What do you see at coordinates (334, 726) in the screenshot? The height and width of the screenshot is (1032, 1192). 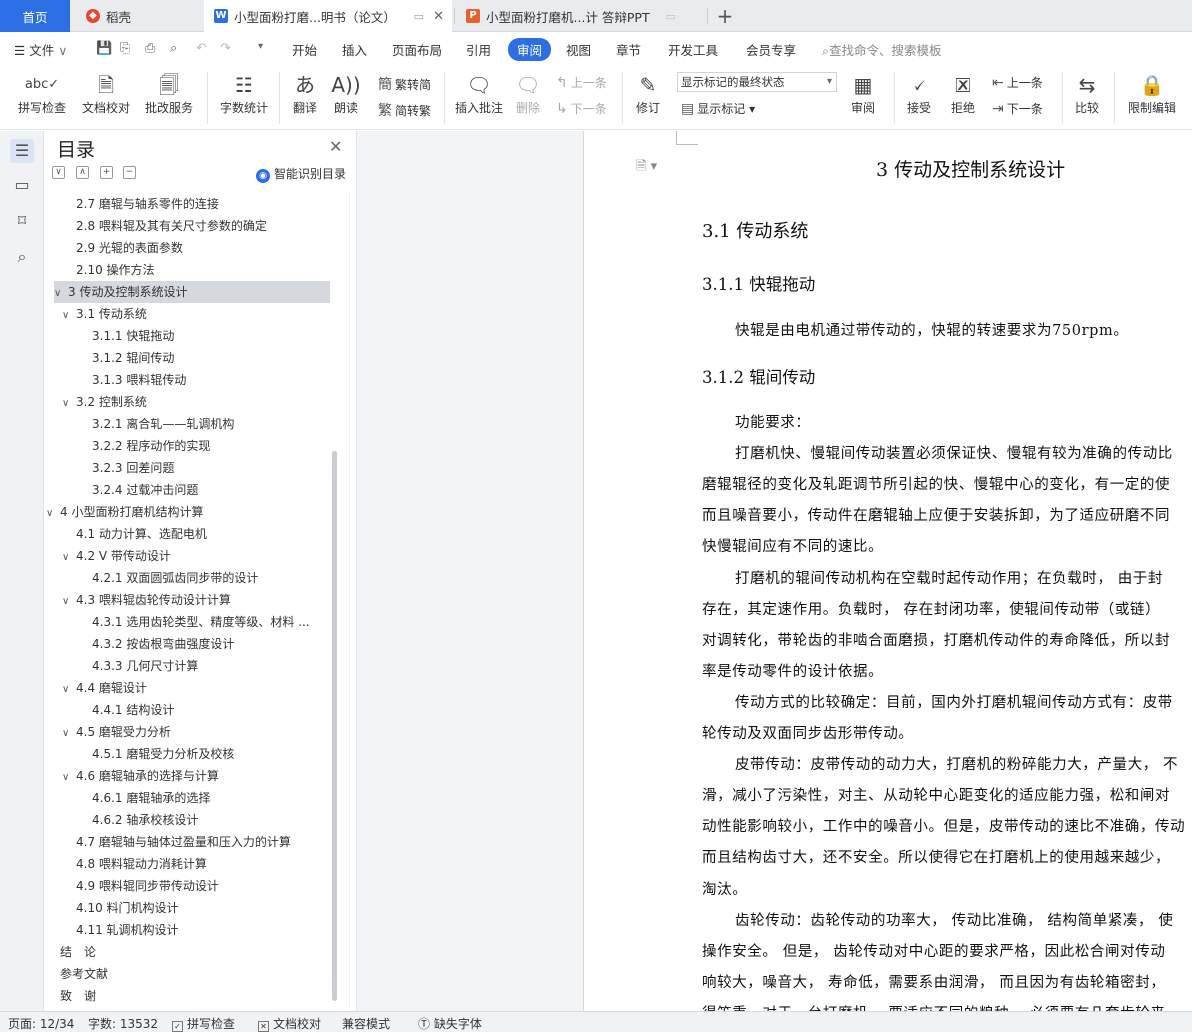 I see `toc-scrollbar` at bounding box center [334, 726].